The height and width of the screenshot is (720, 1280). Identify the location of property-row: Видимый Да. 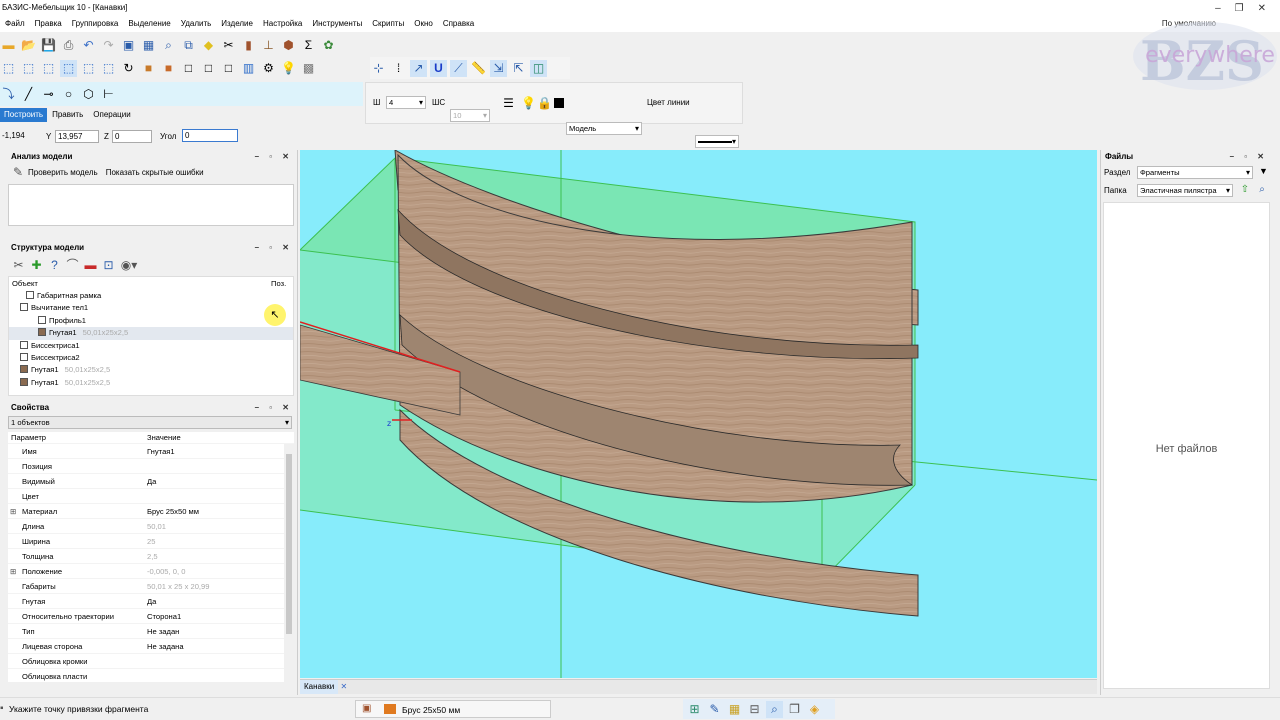
(151, 481).